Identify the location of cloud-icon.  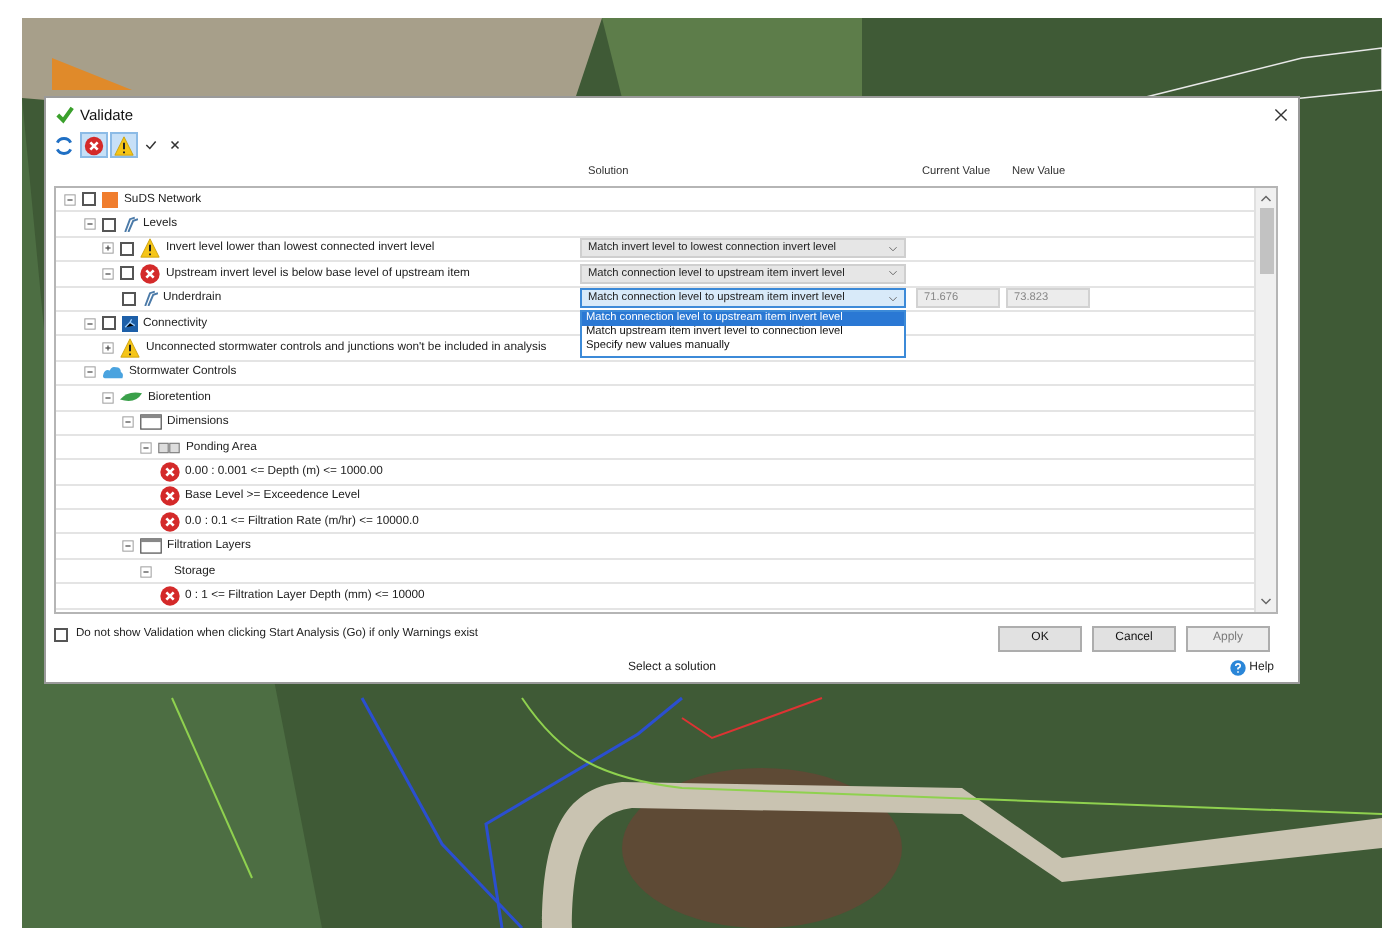
(112, 372).